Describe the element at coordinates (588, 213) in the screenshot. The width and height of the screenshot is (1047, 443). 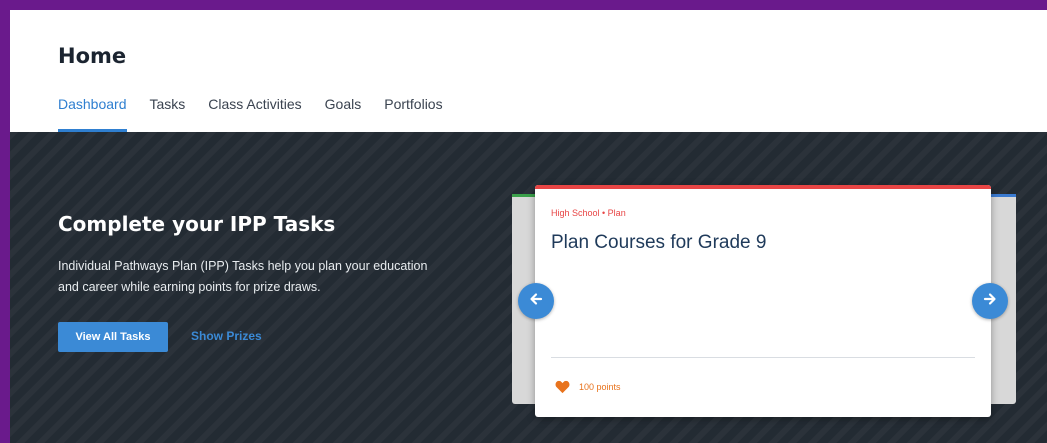
I see `card-category: High School • Plan` at that location.